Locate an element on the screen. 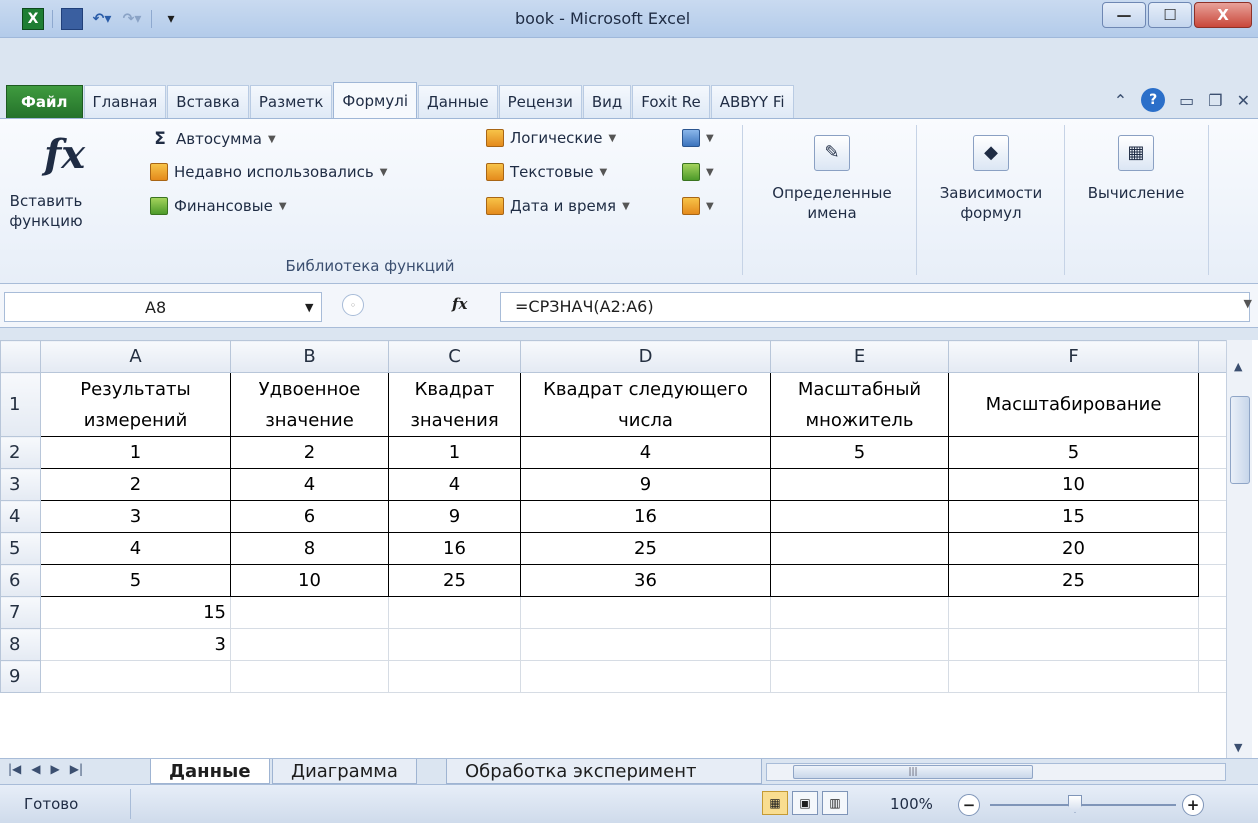  text-functions-button: Текстовые ▼ is located at coordinates (546, 172).